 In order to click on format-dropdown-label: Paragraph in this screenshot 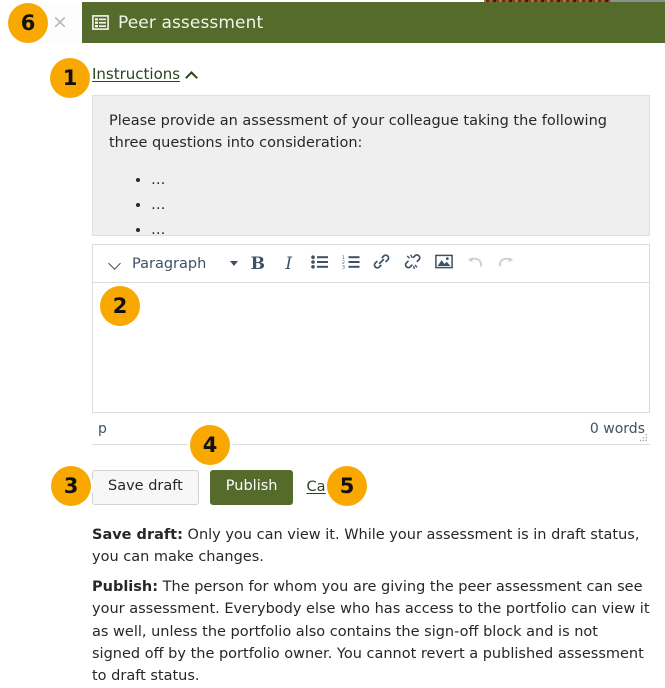, I will do `click(169, 263)`.